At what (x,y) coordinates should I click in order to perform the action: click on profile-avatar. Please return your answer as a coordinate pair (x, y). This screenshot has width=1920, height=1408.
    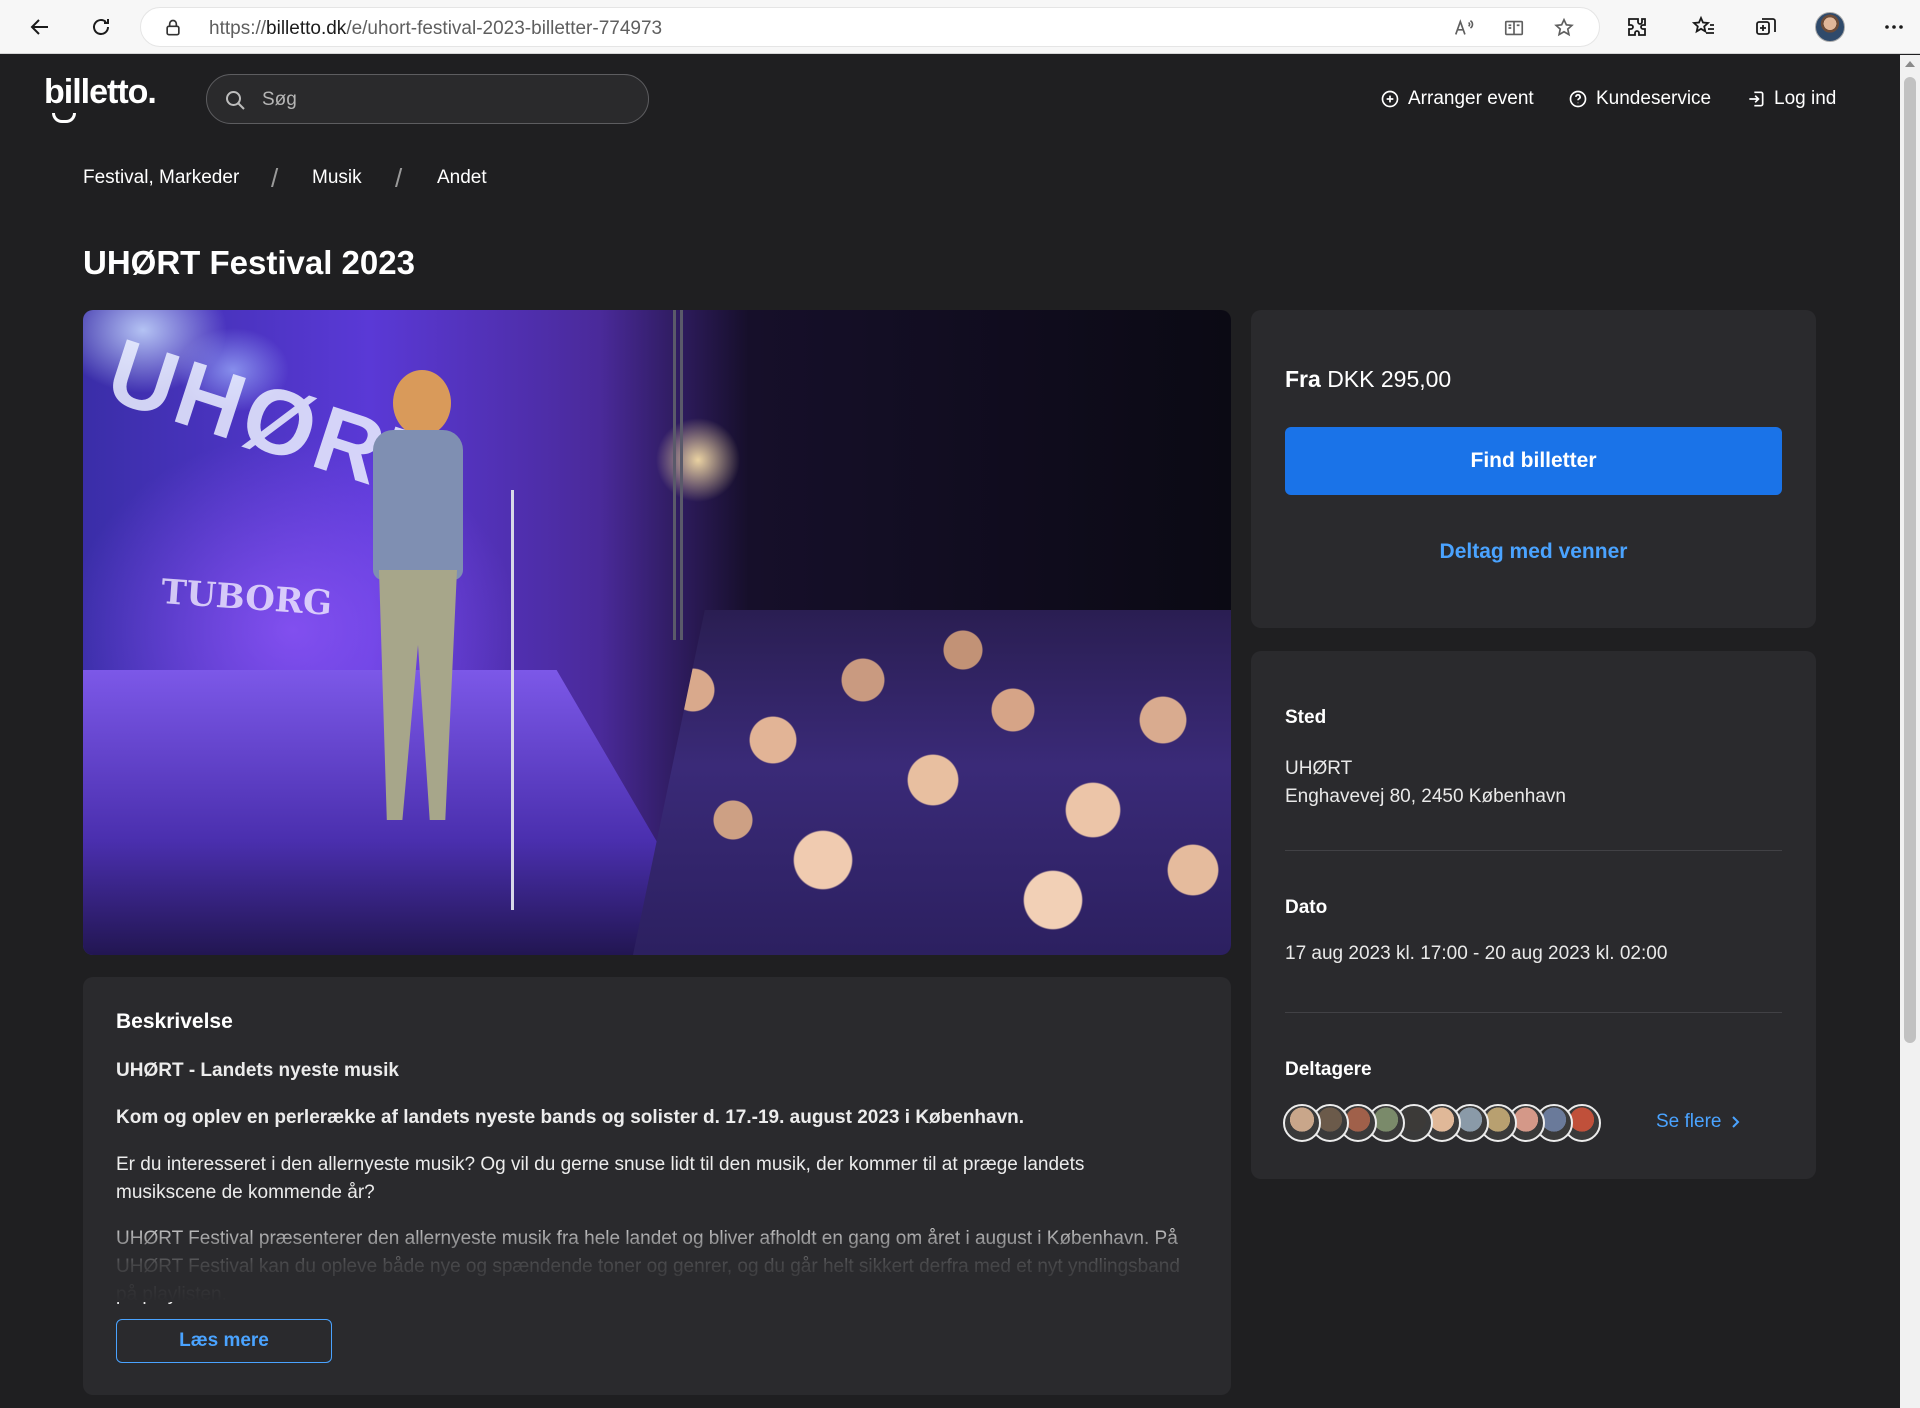
    Looking at the image, I should click on (1830, 27).